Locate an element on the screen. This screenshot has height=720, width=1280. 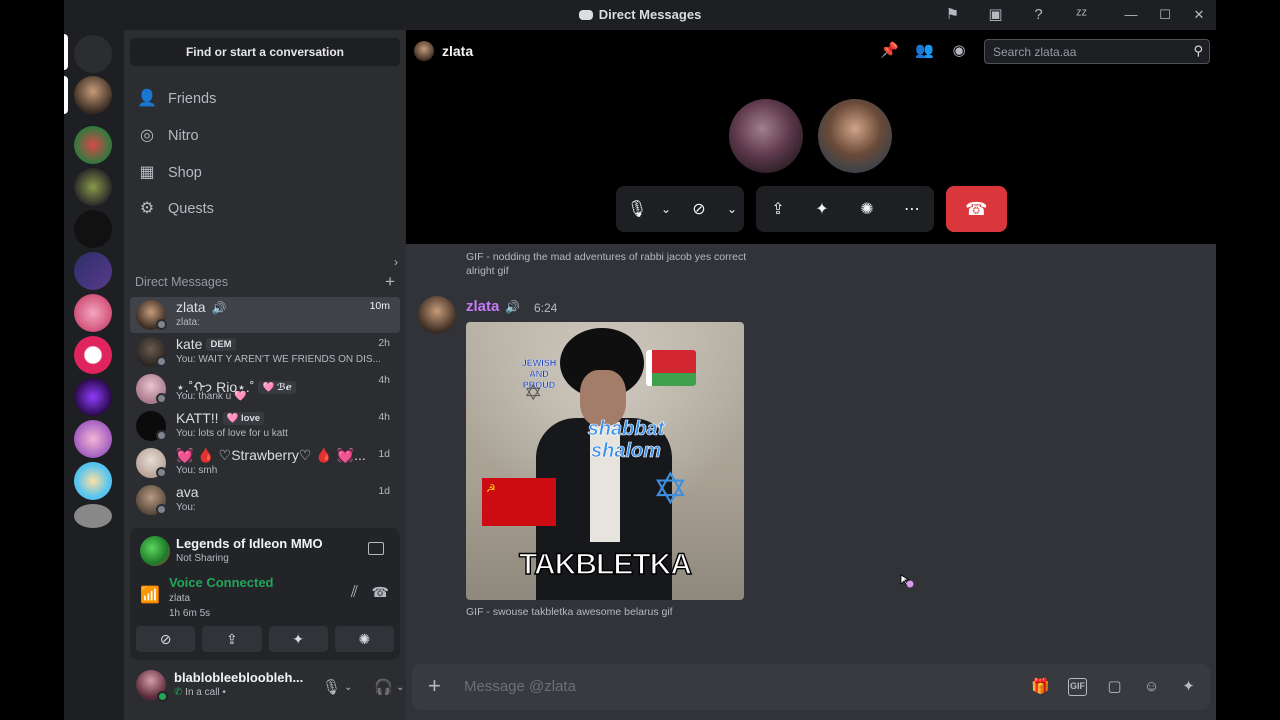
soundboard-button: ✺ is located at coordinates (364, 639).